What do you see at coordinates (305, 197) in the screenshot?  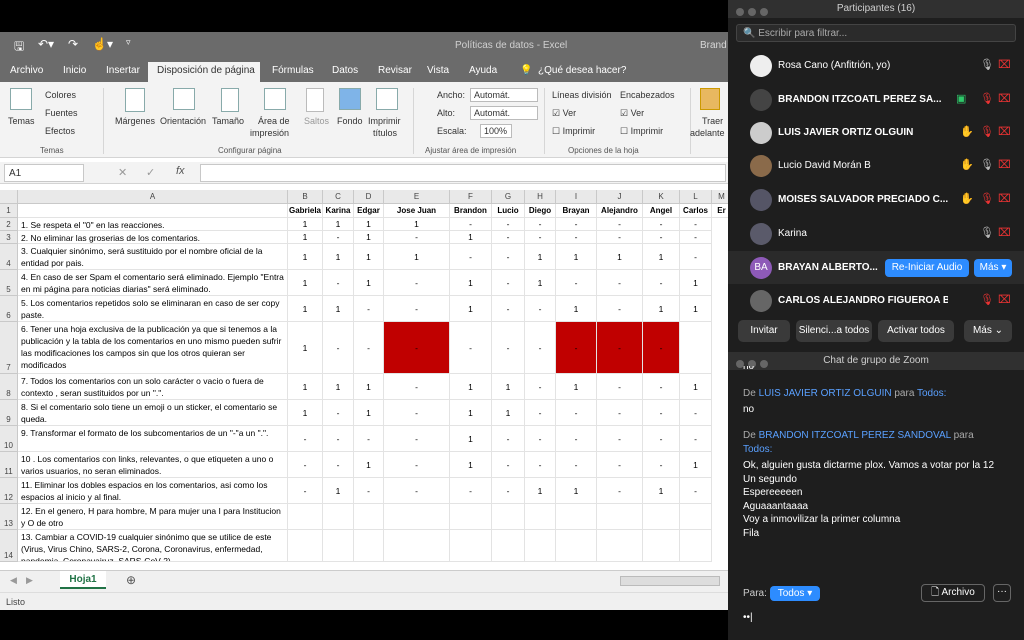 I see `column-header: B` at bounding box center [305, 197].